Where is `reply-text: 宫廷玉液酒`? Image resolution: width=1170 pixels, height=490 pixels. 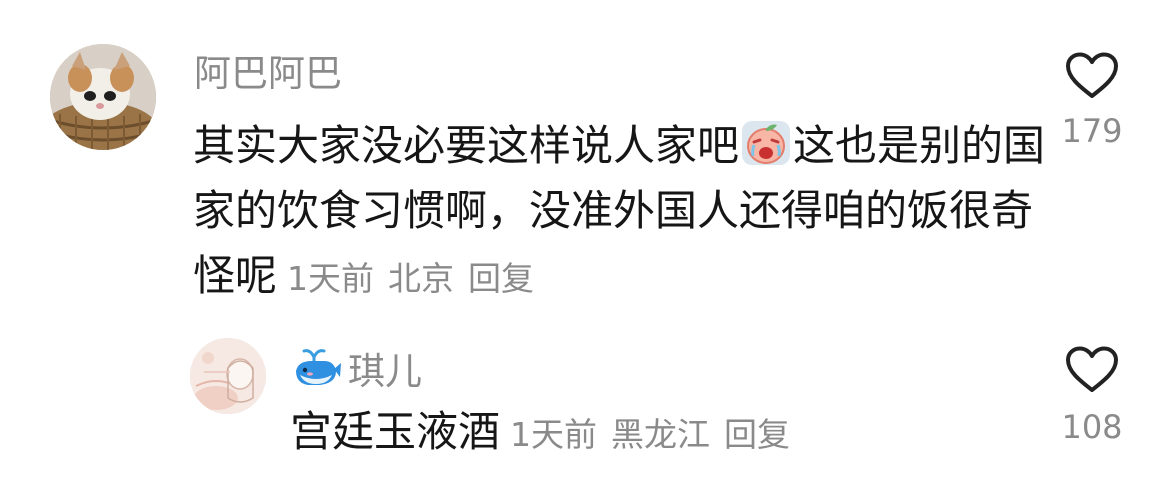 reply-text: 宫廷玉液酒 is located at coordinates (395, 431).